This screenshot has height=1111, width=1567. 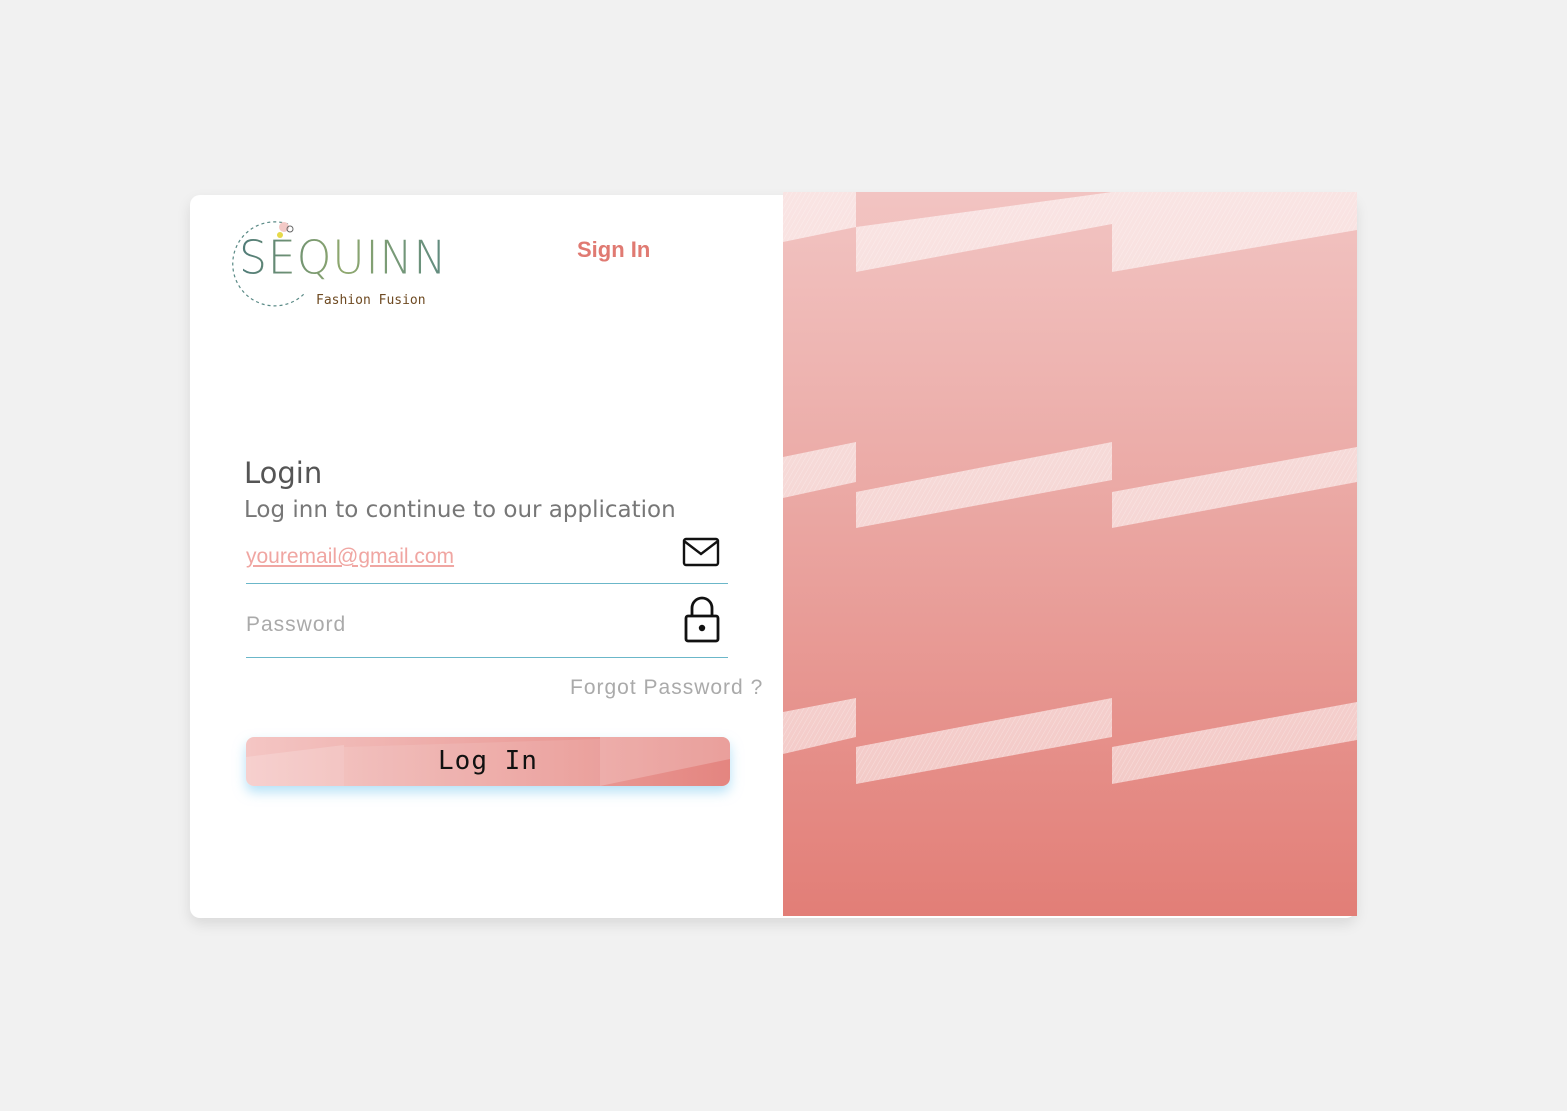 What do you see at coordinates (487, 583) in the screenshot?
I see `email-underline` at bounding box center [487, 583].